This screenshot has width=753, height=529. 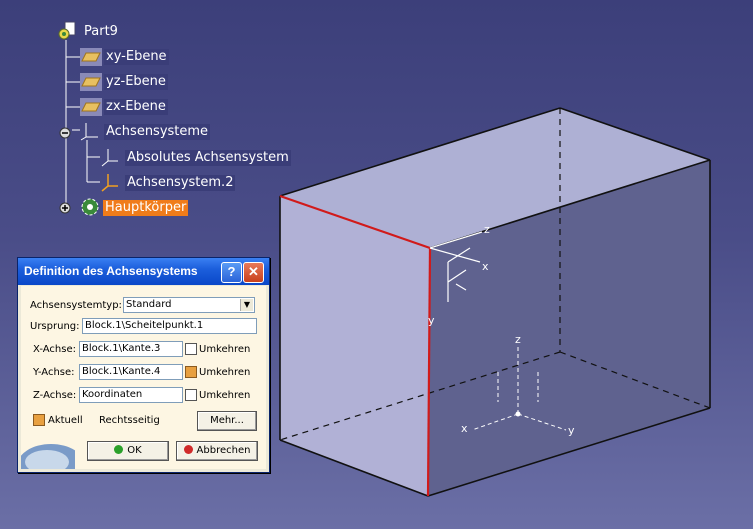 I want to click on x-axis-field: Block.1\Kante.3, so click(x=131, y=349).